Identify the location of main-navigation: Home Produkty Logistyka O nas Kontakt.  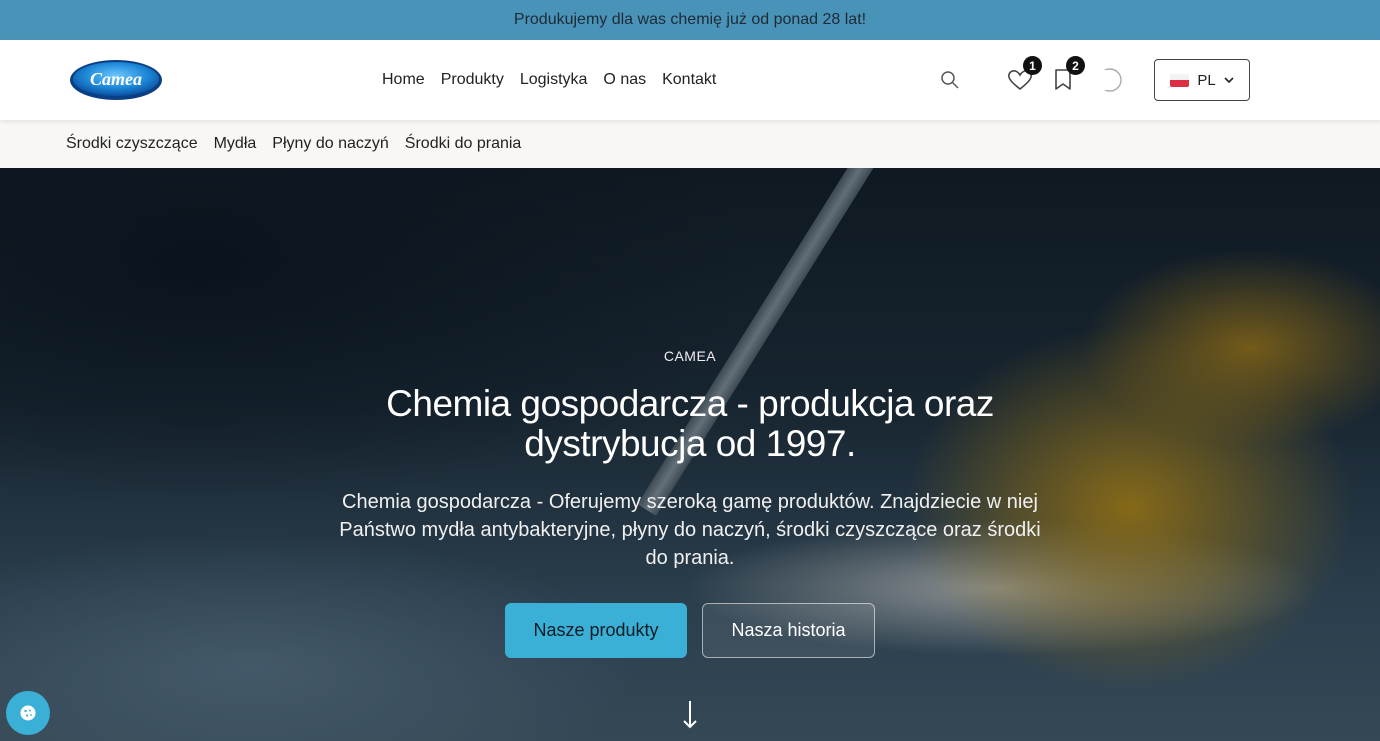
(557, 80).